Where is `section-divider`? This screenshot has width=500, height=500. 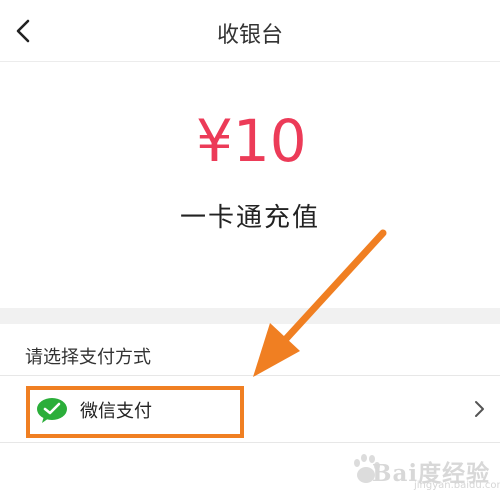 section-divider is located at coordinates (250, 316).